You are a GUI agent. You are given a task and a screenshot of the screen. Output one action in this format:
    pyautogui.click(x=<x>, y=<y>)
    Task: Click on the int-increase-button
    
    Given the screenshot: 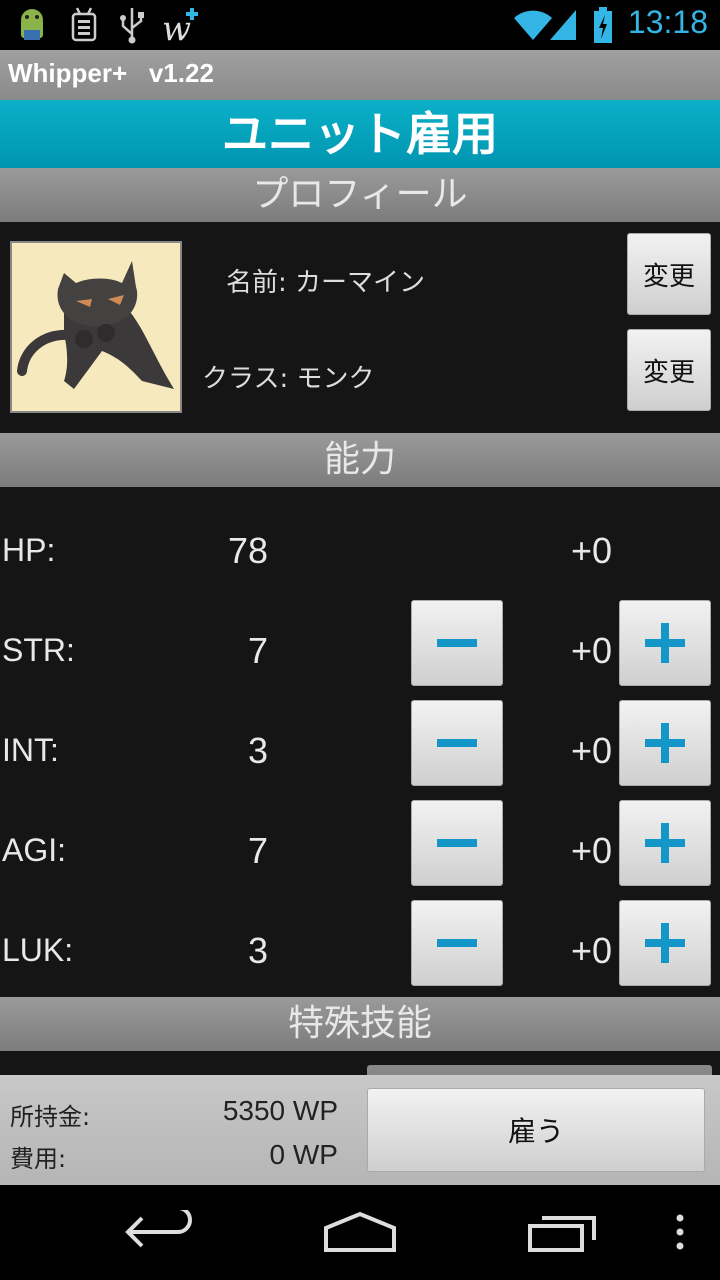 What is the action you would take?
    pyautogui.click(x=665, y=743)
    